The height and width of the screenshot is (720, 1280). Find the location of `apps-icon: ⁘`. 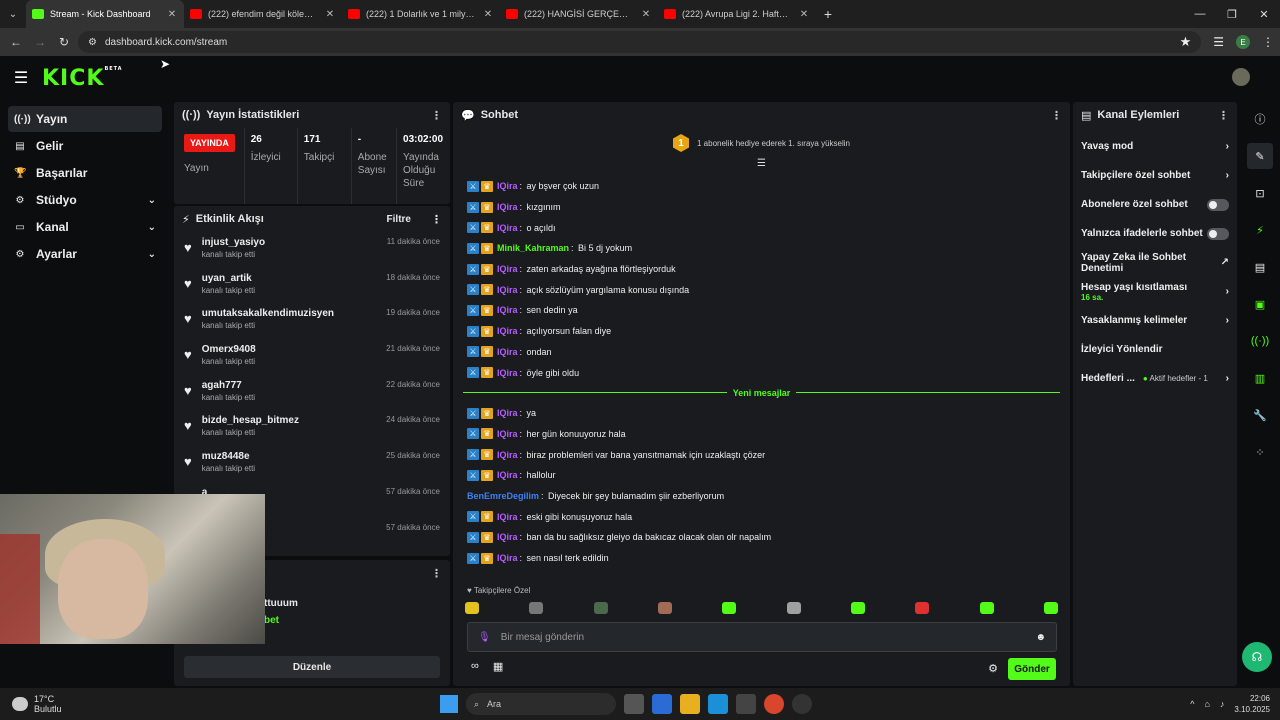

apps-icon: ⁘ is located at coordinates (1260, 452).